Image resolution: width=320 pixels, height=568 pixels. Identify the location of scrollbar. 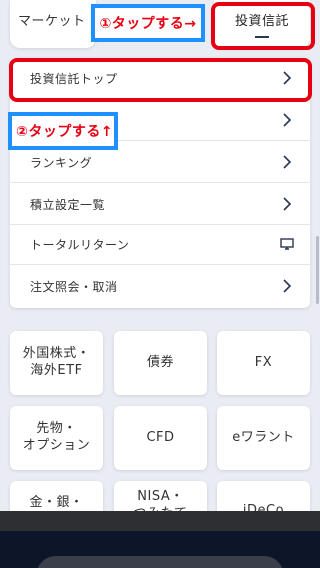
(317, 270).